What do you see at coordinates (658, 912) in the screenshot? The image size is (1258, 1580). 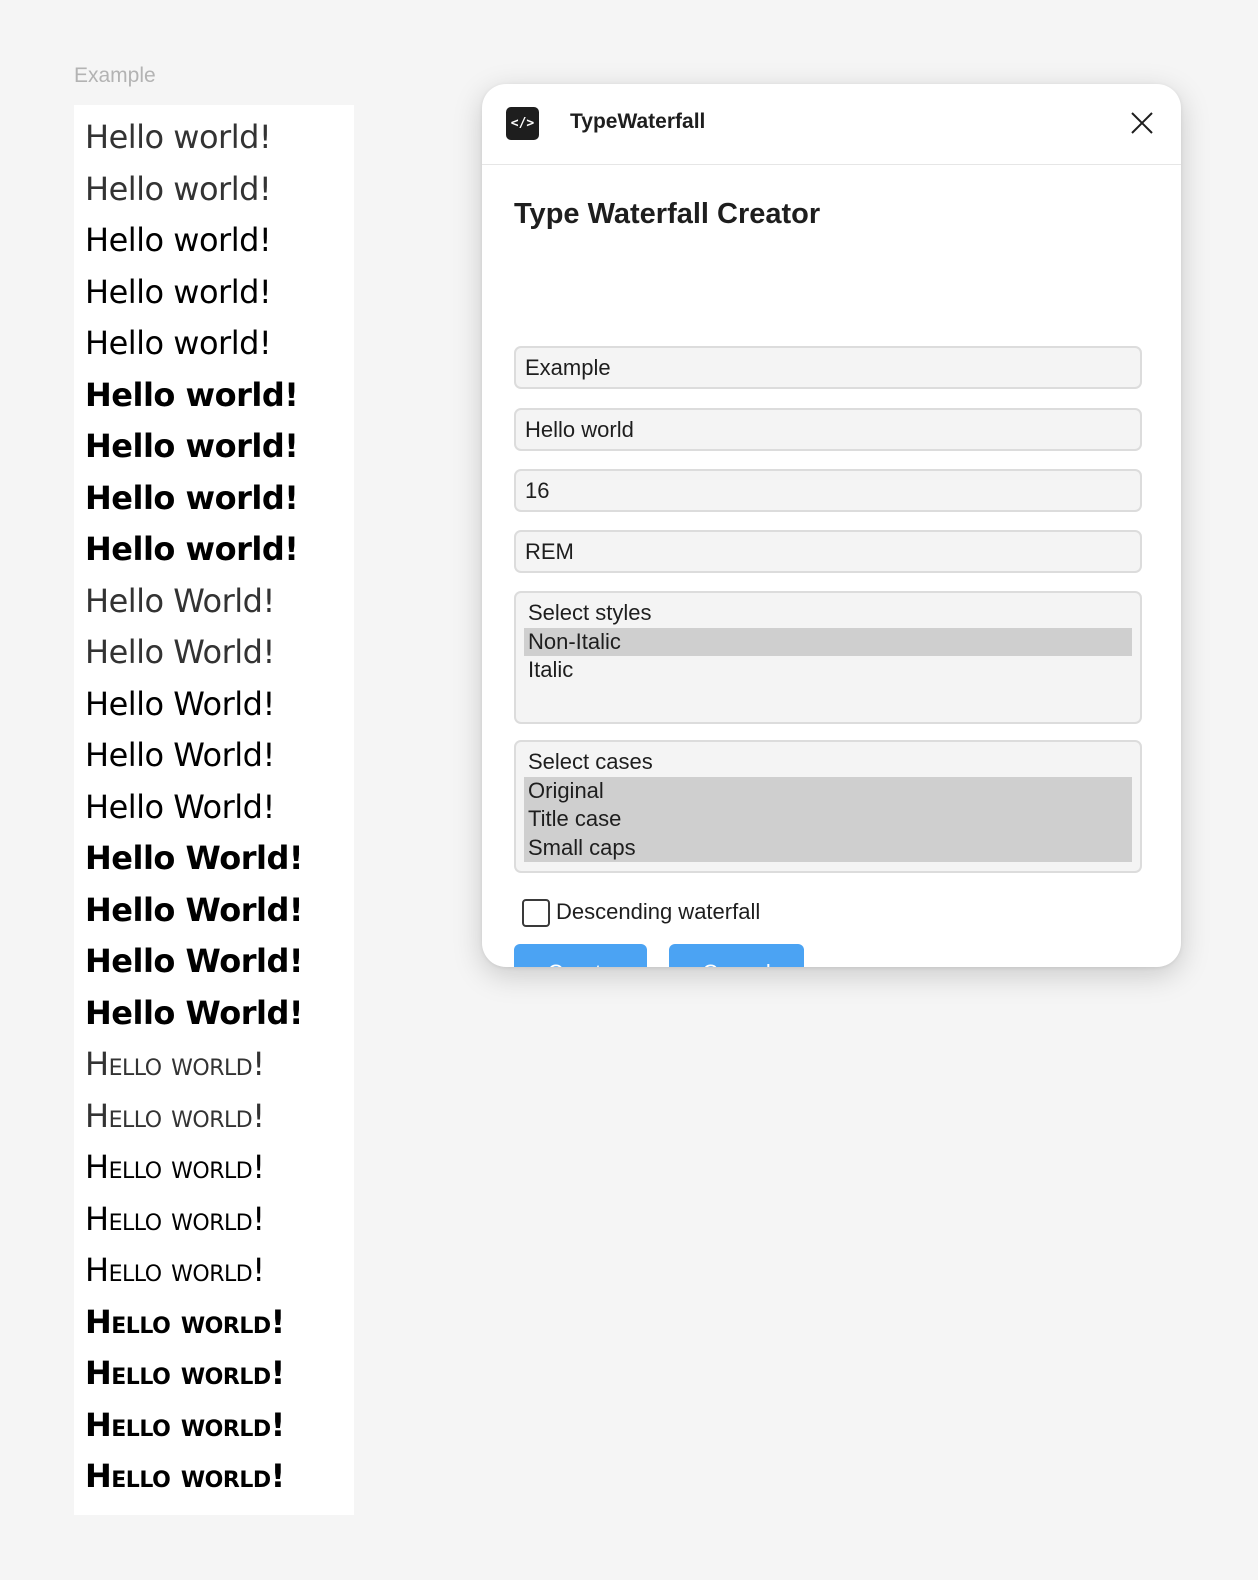 I see `descending-label: Descending waterfall` at bounding box center [658, 912].